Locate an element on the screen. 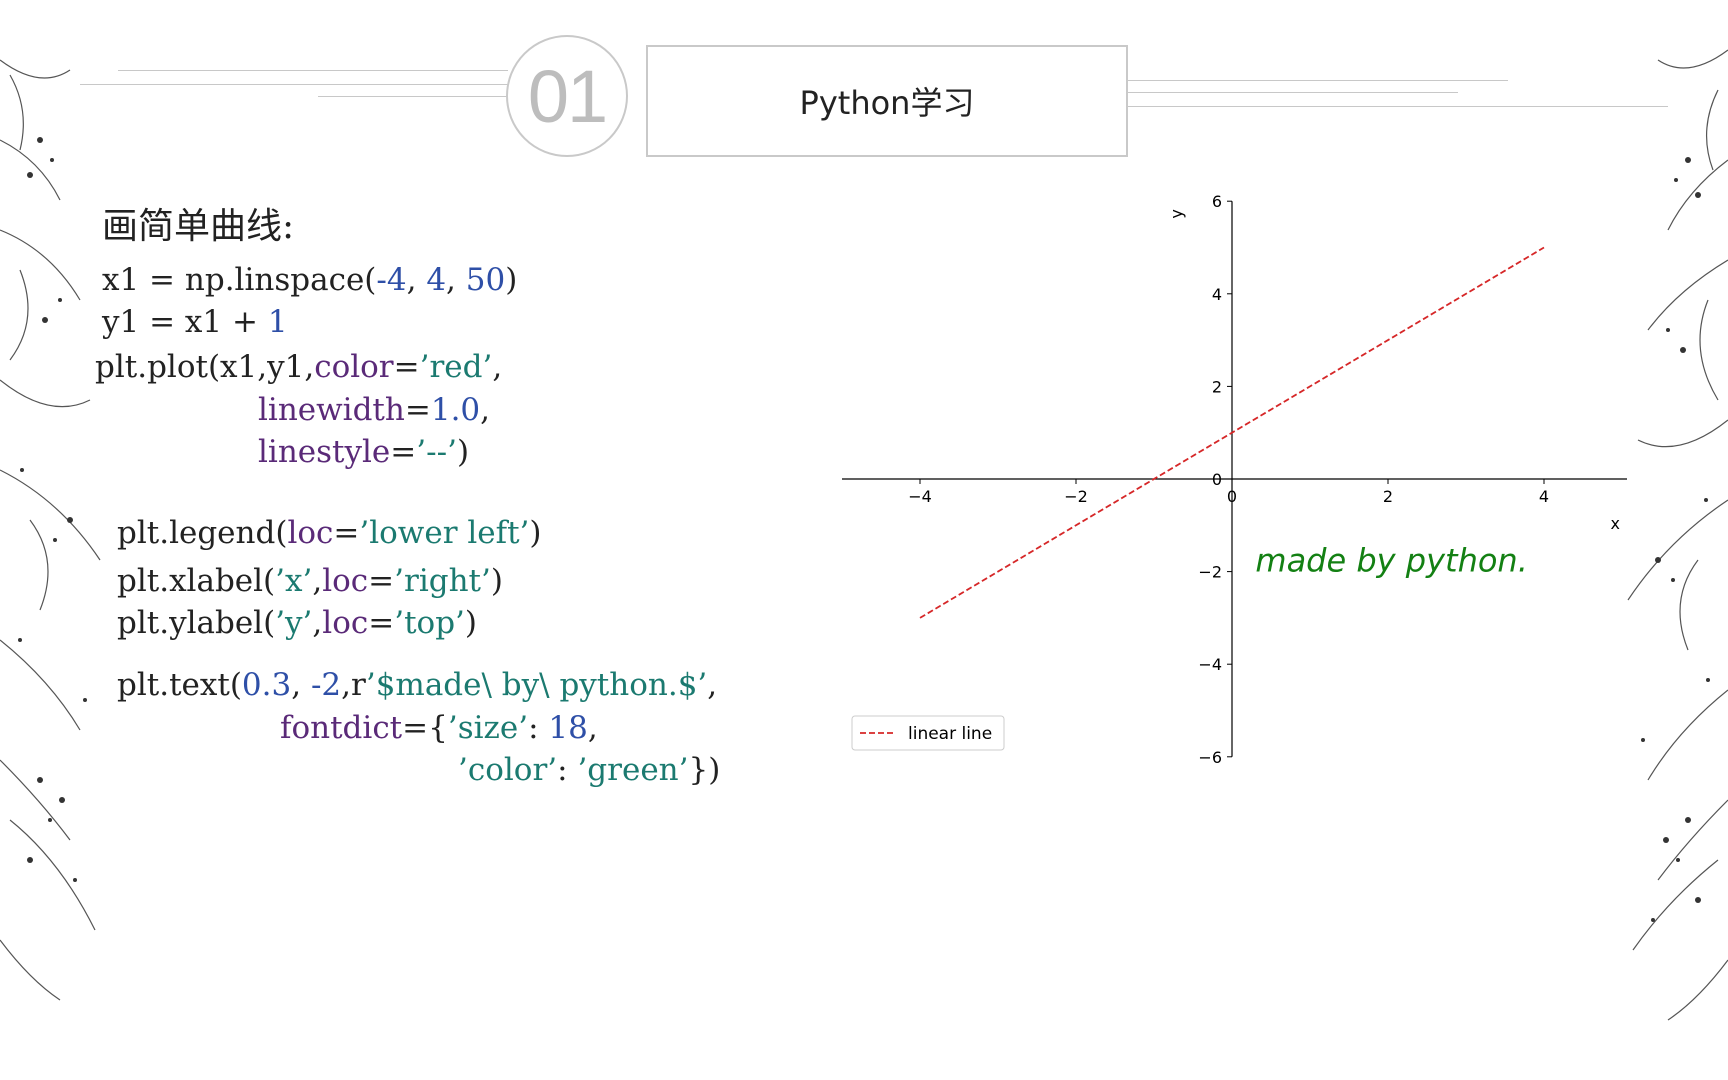  code-string: ’top’ is located at coordinates (429, 623).